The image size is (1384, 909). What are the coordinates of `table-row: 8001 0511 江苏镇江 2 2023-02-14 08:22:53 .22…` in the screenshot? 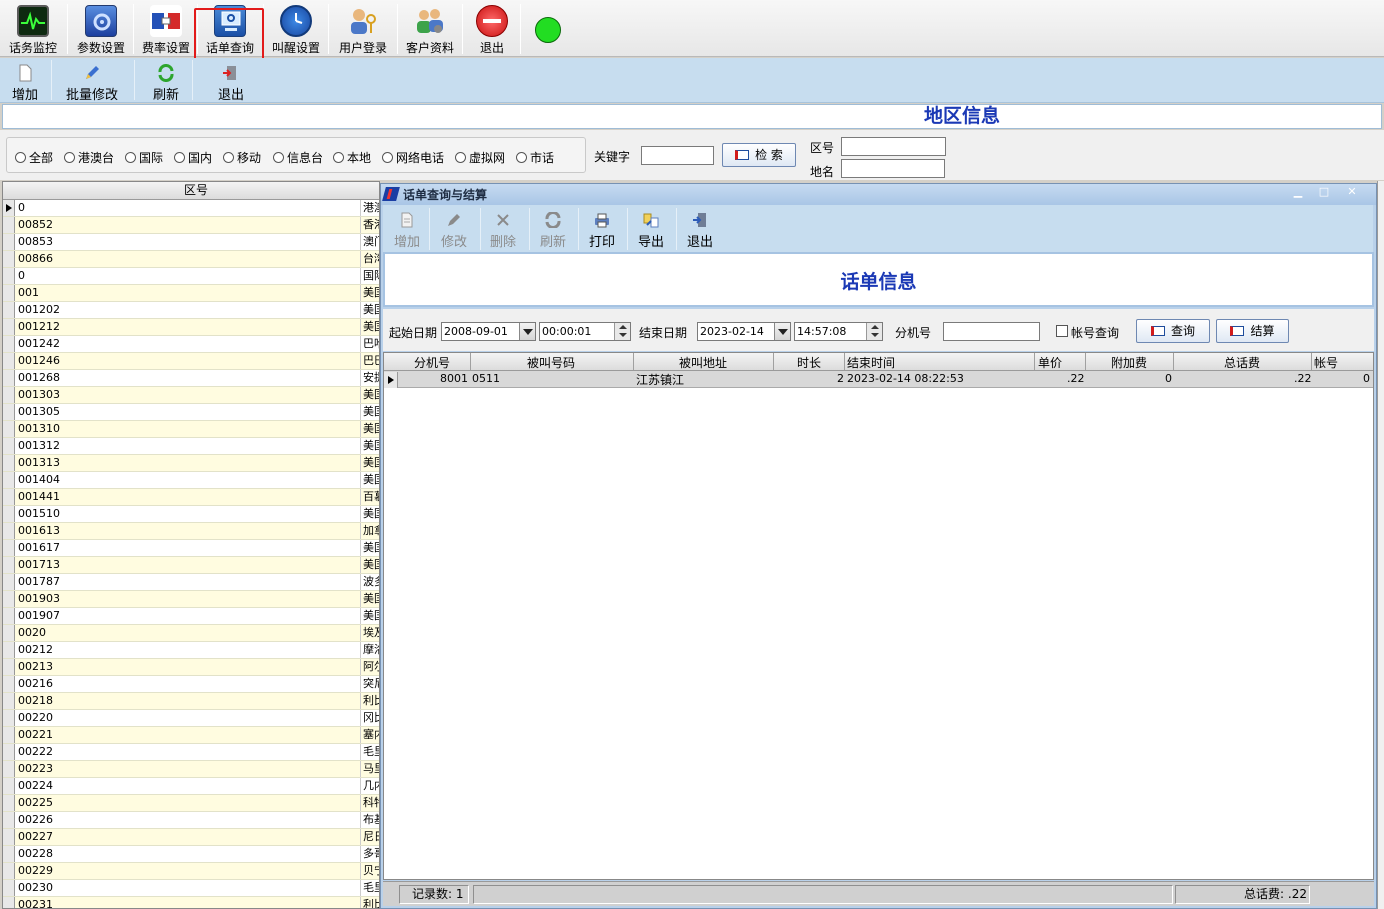 It's located at (878, 379).